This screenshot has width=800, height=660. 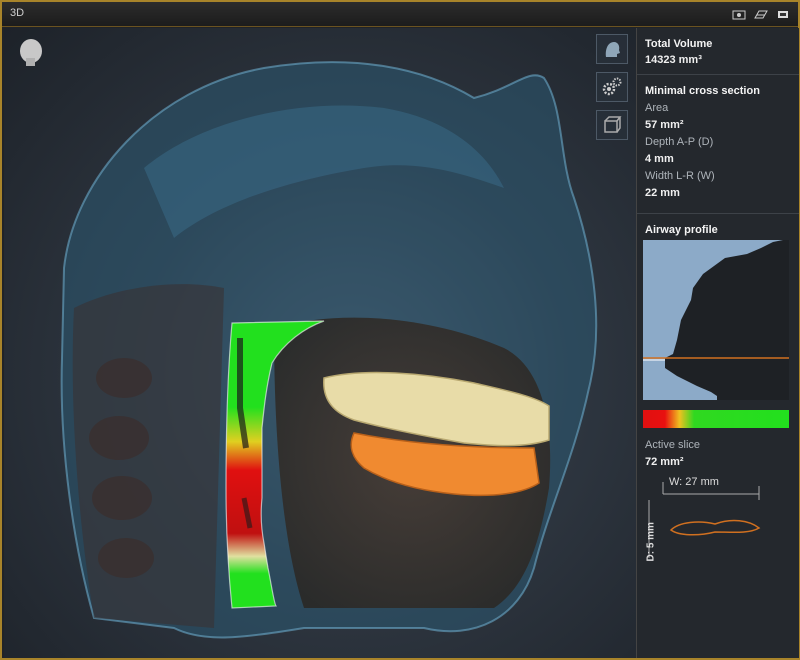 What do you see at coordinates (651, 542) in the screenshot?
I see `depth-measure-label: D: 5 mm` at bounding box center [651, 542].